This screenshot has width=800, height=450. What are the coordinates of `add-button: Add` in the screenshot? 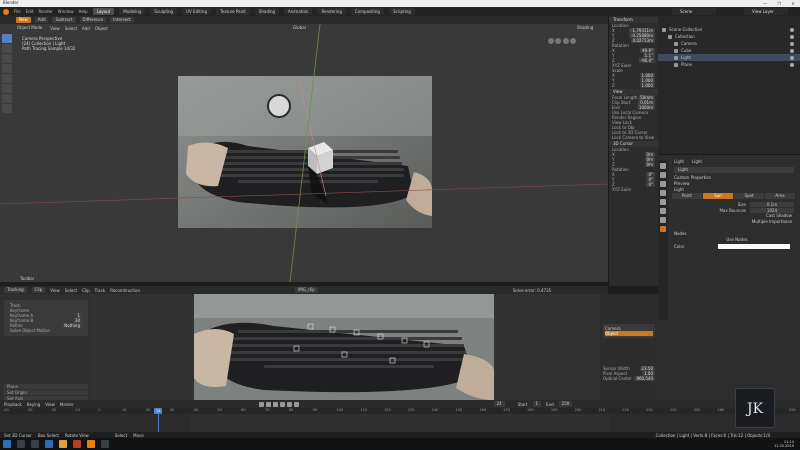 It's located at (41, 20).